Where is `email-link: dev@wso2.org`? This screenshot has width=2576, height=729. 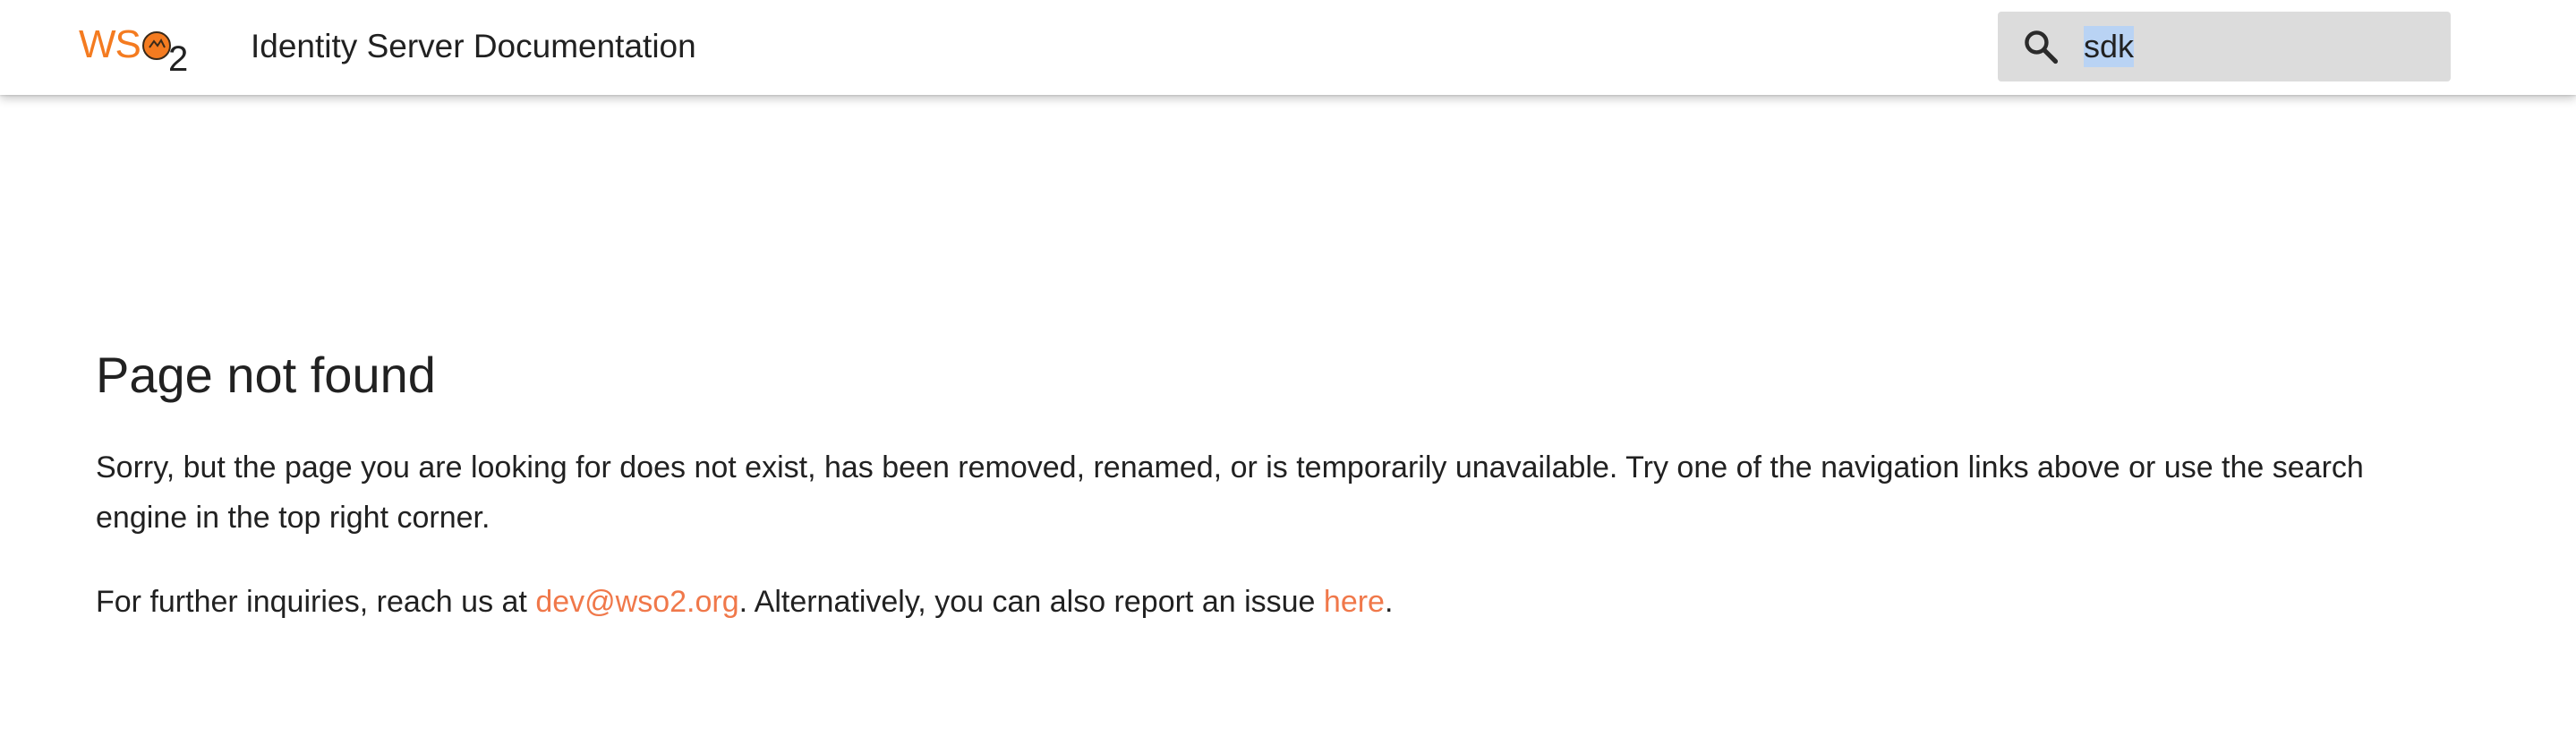
email-link: dev@wso2.org is located at coordinates (636, 602).